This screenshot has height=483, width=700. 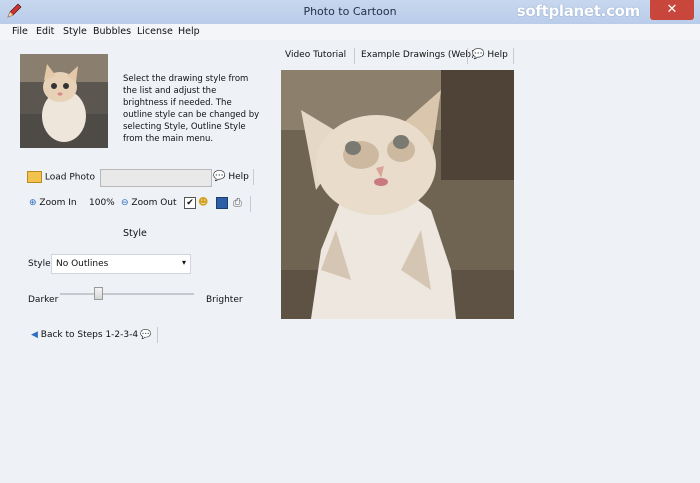 I want to click on menu-bar: File Edit Style Bubbles License Help, so click(x=350, y=32).